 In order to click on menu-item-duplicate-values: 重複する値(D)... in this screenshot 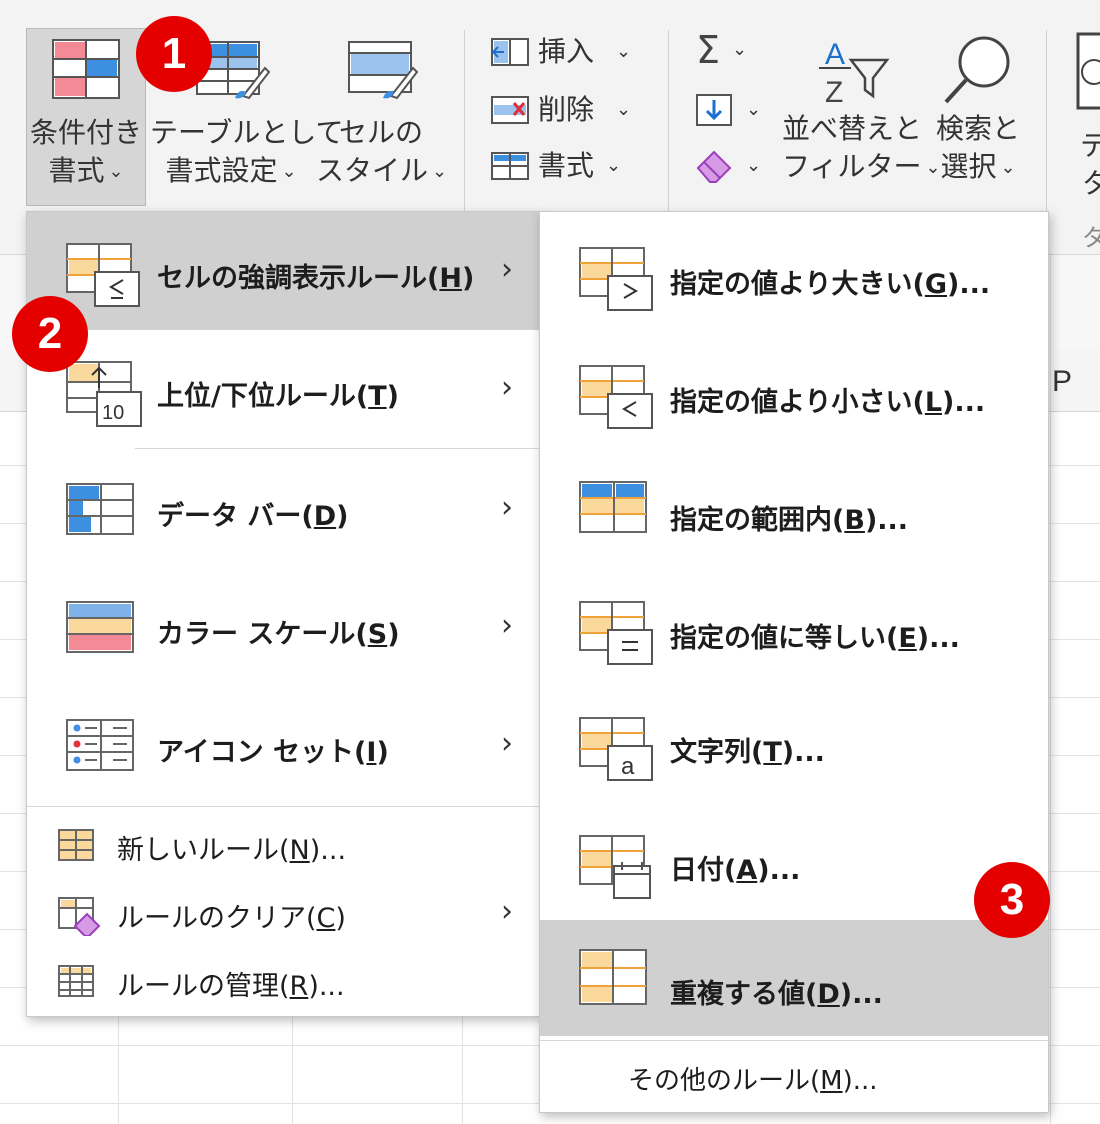, I will do `click(794, 978)`.